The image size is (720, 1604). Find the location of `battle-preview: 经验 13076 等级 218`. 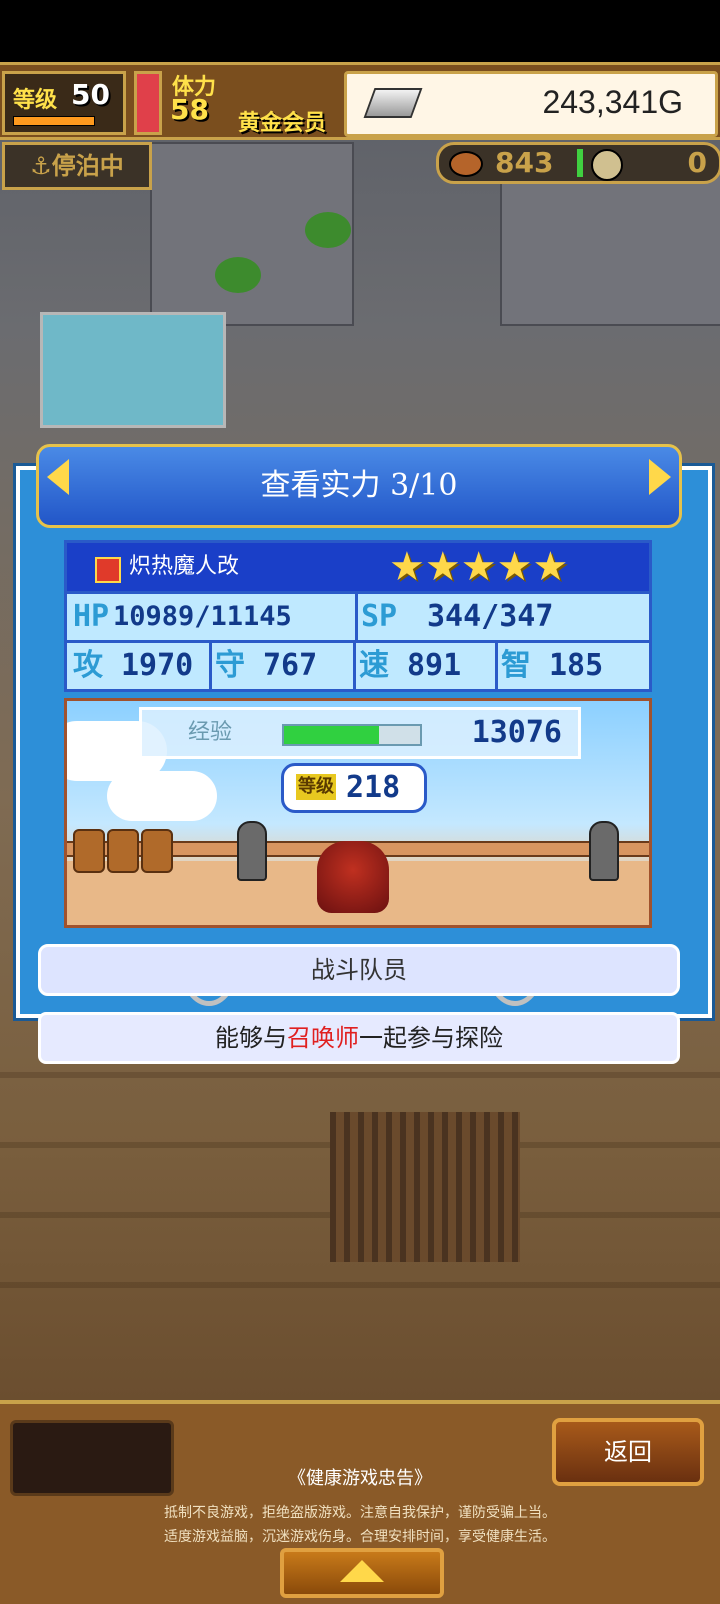

battle-preview: 经验 13076 等级 218 is located at coordinates (358, 813).